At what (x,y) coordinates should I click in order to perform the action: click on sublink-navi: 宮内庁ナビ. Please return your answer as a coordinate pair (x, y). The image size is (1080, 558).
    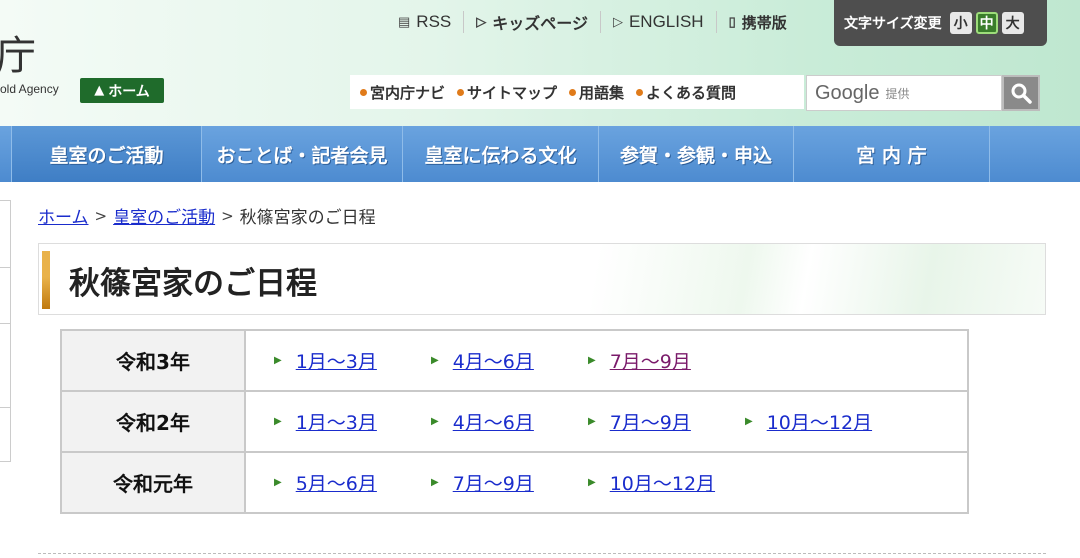
    Looking at the image, I should click on (406, 92).